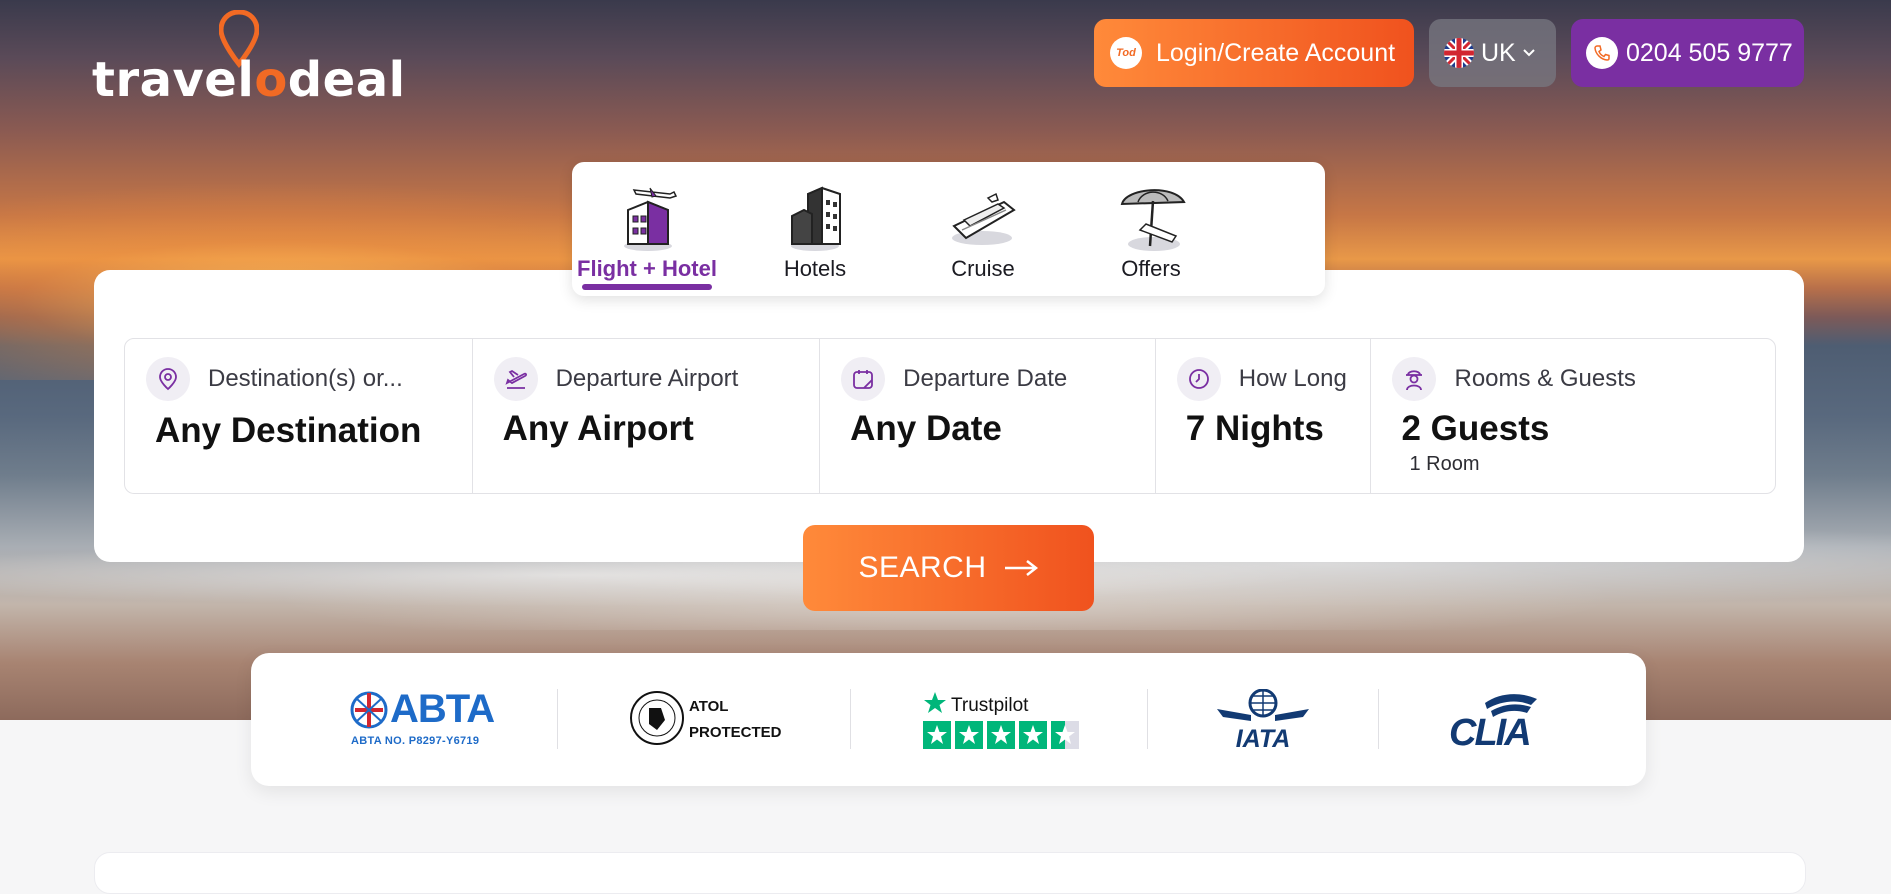 Image resolution: width=1891 pixels, height=894 pixels. I want to click on iata-logo: IATA, so click(1263, 720).